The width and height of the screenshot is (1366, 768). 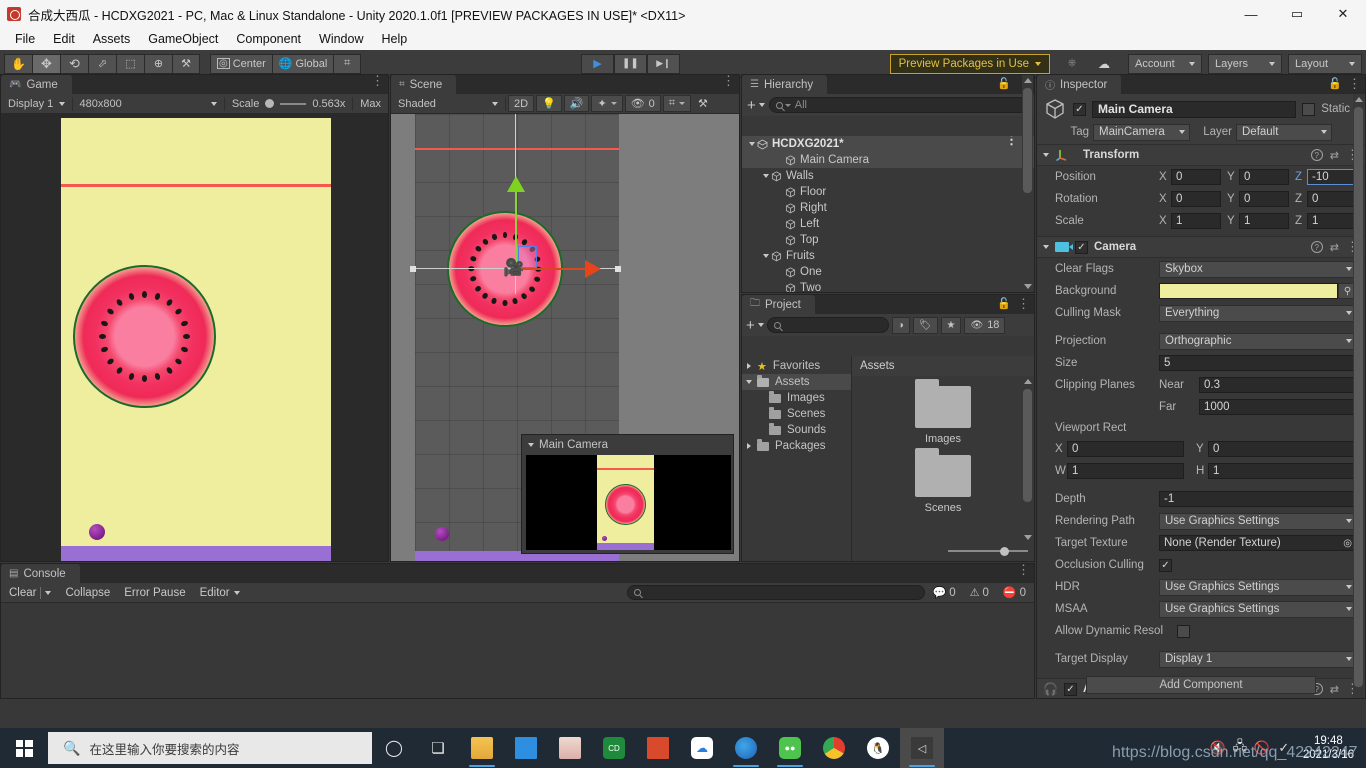 What do you see at coordinates (1027, 140) in the screenshot?
I see `scrollbar-thumb` at bounding box center [1027, 140].